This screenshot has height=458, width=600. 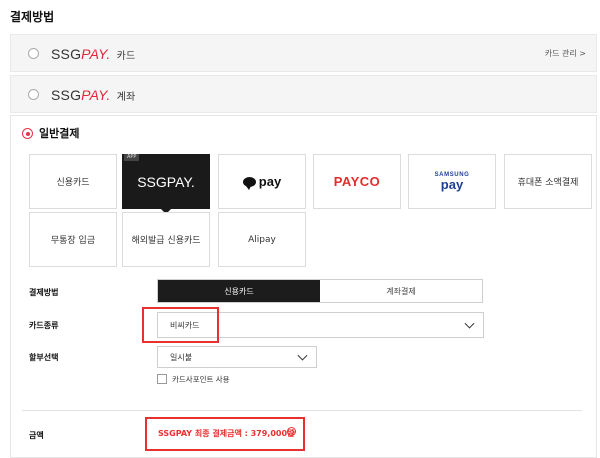 I want to click on tile-bank-transfer-label: 무통장 입금, so click(x=73, y=241).